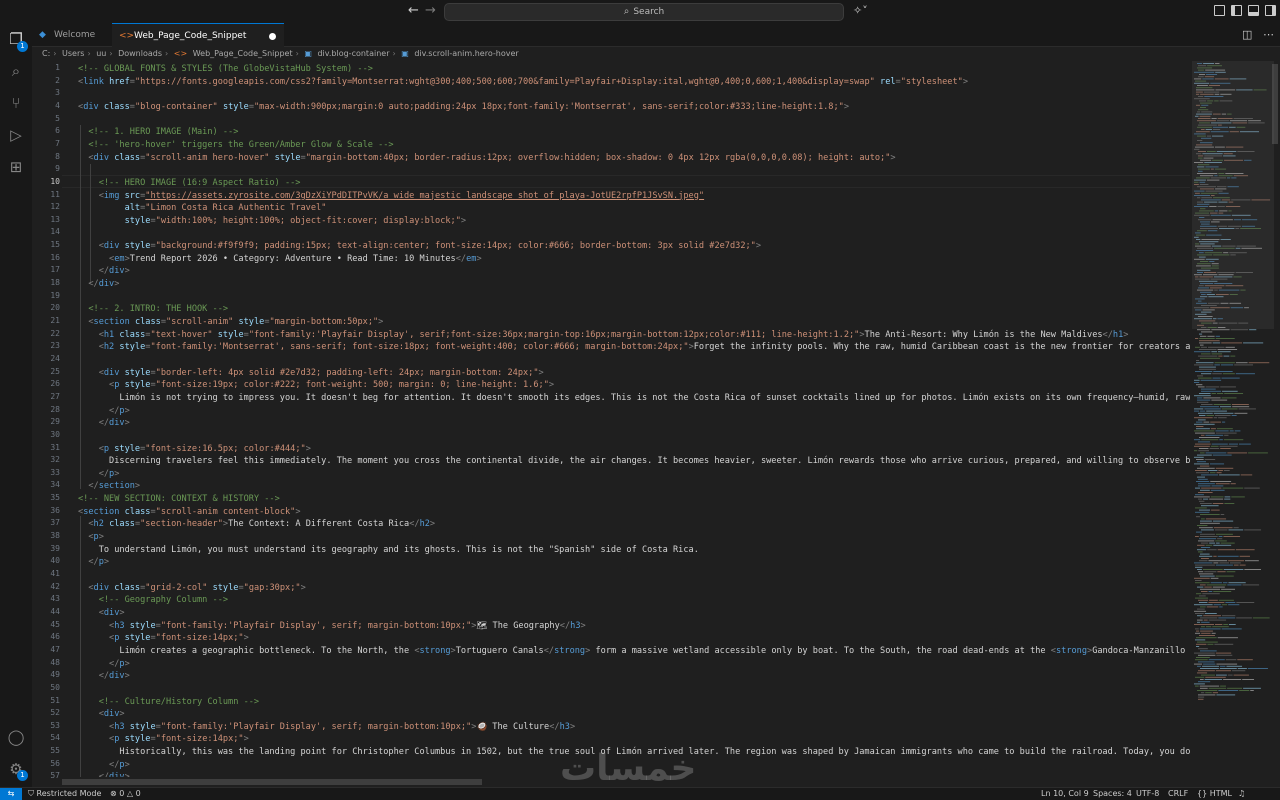  I want to click on code-token: h2, so click(424, 524).